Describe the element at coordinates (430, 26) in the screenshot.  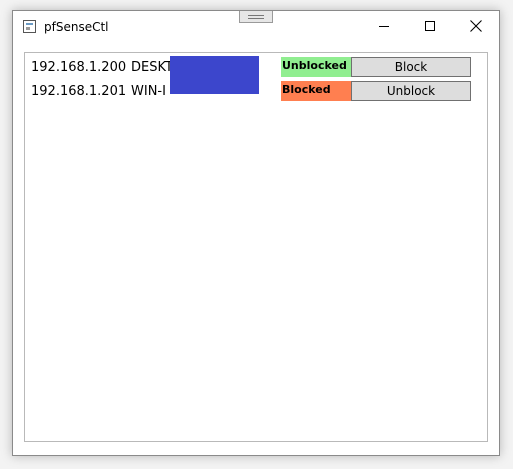
I see `maximize-button` at that location.